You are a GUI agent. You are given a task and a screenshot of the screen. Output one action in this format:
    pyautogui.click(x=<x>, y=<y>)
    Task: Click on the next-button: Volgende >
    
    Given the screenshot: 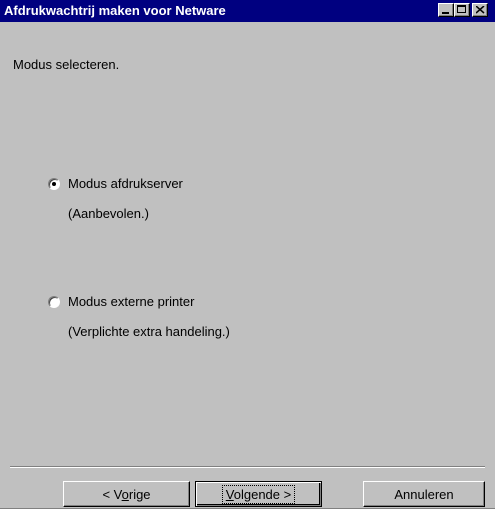 What is the action you would take?
    pyautogui.click(x=258, y=494)
    